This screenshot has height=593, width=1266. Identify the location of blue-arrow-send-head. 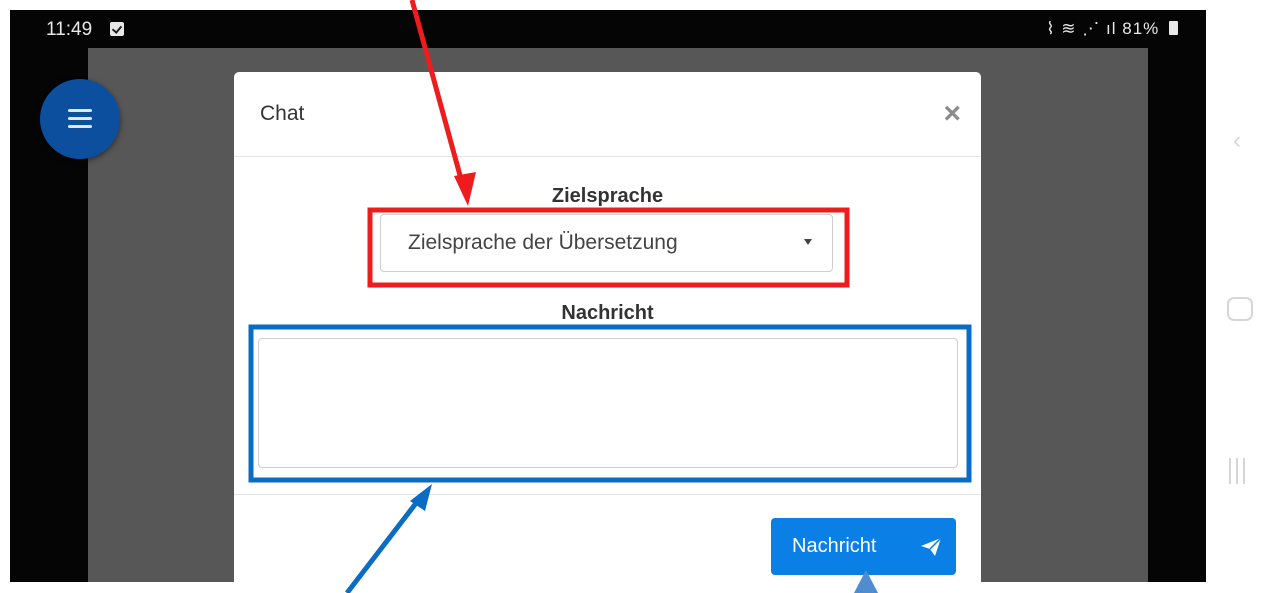
(866, 581).